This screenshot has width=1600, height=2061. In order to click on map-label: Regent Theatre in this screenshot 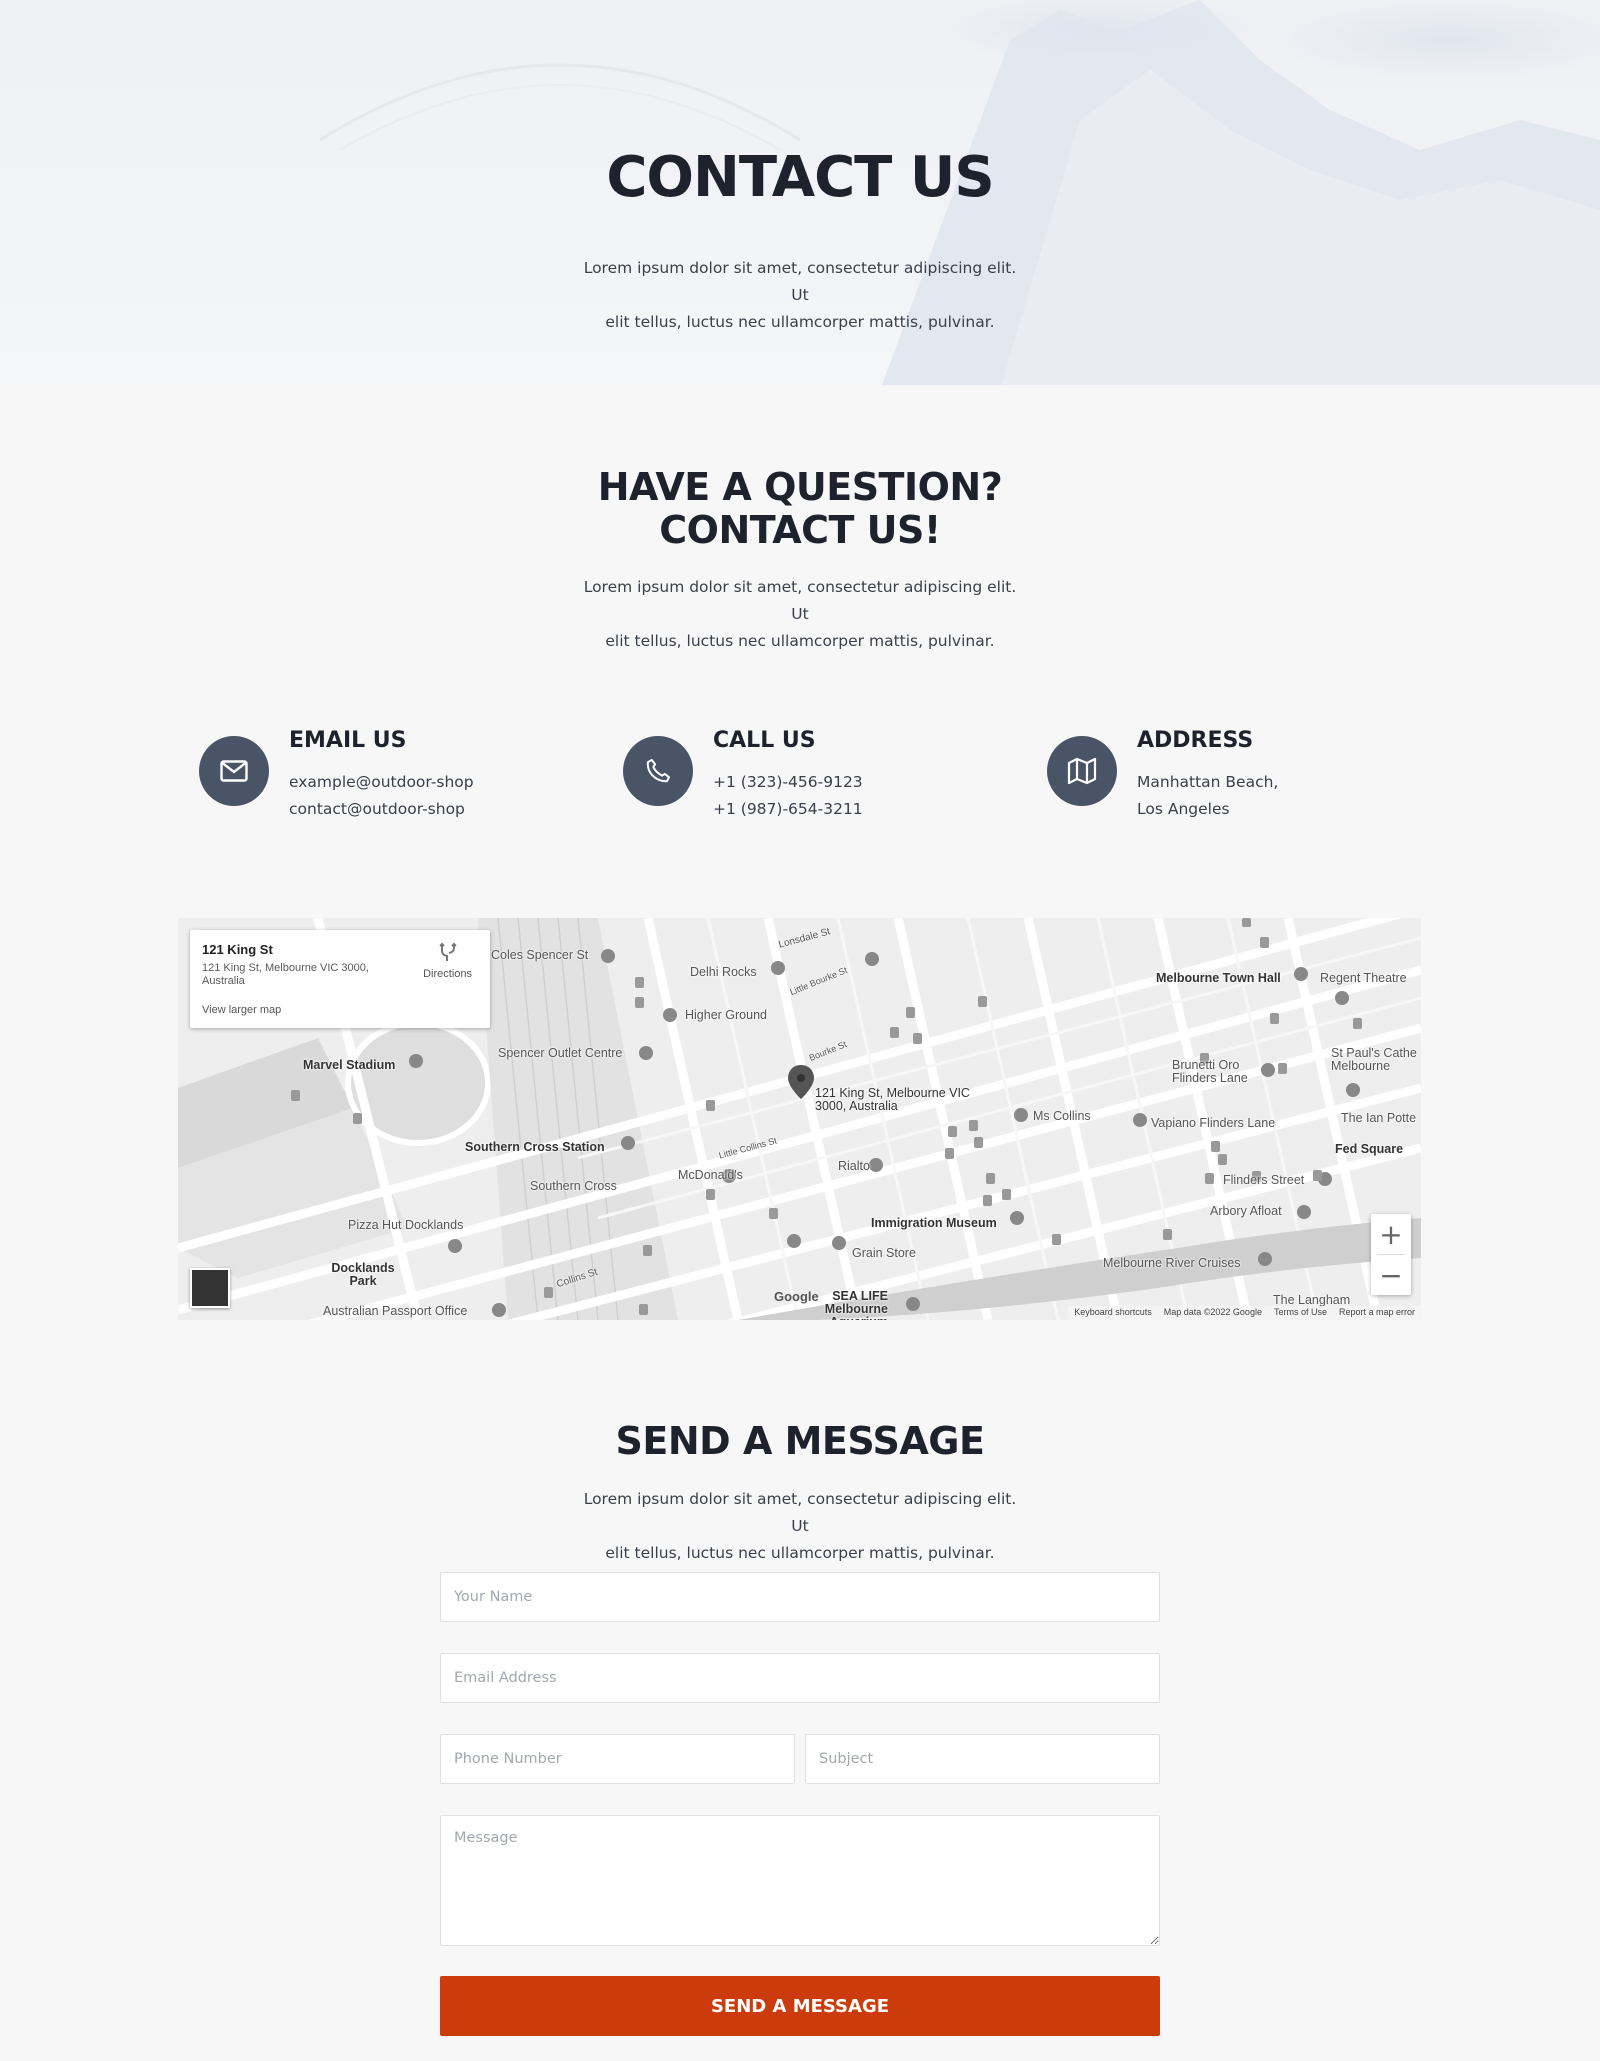, I will do `click(1363, 978)`.